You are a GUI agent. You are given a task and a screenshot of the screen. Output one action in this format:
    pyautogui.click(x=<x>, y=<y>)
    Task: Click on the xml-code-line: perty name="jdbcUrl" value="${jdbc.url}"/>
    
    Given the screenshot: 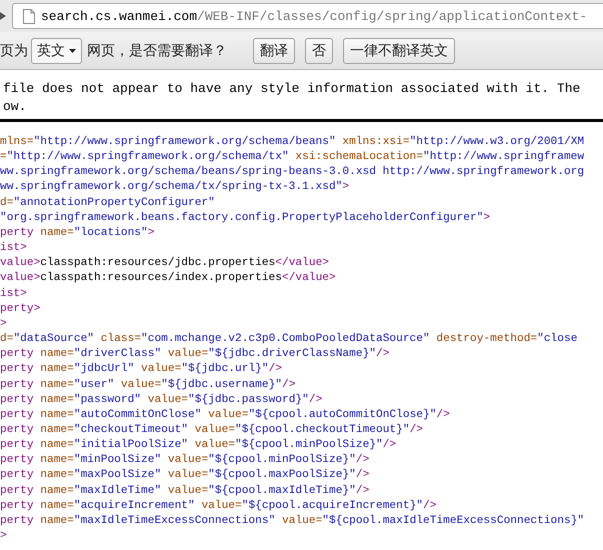 What is the action you would take?
    pyautogui.click(x=141, y=370)
    